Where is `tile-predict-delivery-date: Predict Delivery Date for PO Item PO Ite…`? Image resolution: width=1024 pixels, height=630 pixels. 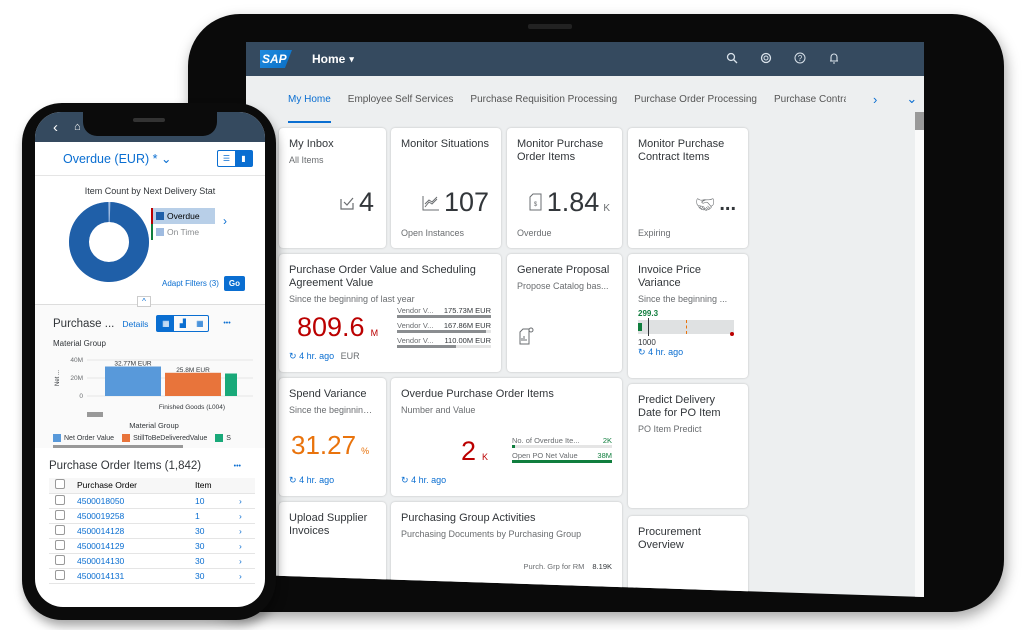 tile-predict-delivery-date: Predict Delivery Date for PO Item PO Ite… is located at coordinates (688, 446).